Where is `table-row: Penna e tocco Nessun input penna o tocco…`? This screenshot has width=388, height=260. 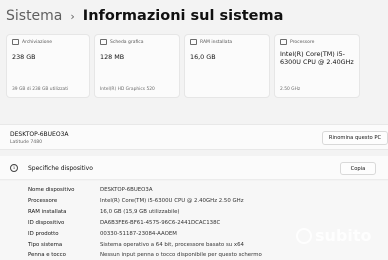
table-row: Penna e tocco Nessun input penna o tocco… is located at coordinates (194, 256).